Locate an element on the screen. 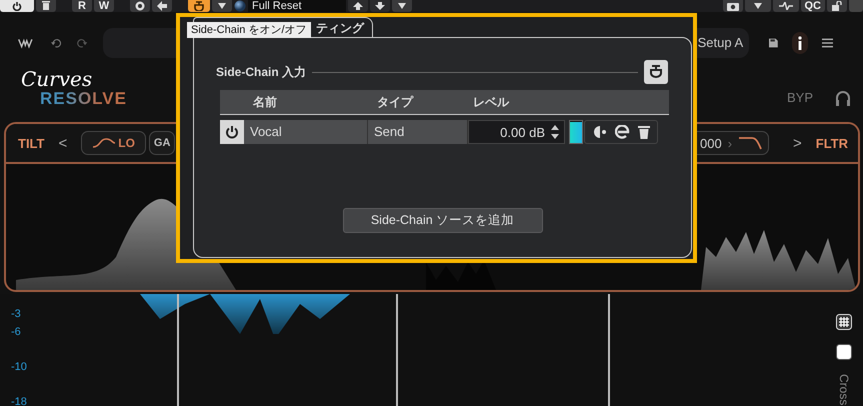 This screenshot has width=863, height=406. up-icon is located at coordinates (358, 6).